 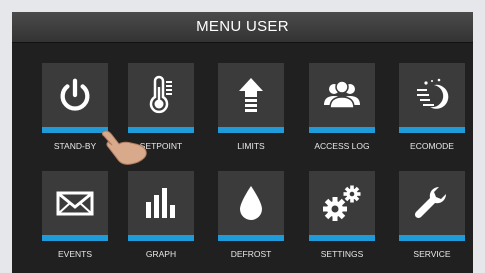 I want to click on tile-label: ACCESS LOG, so click(x=342, y=146).